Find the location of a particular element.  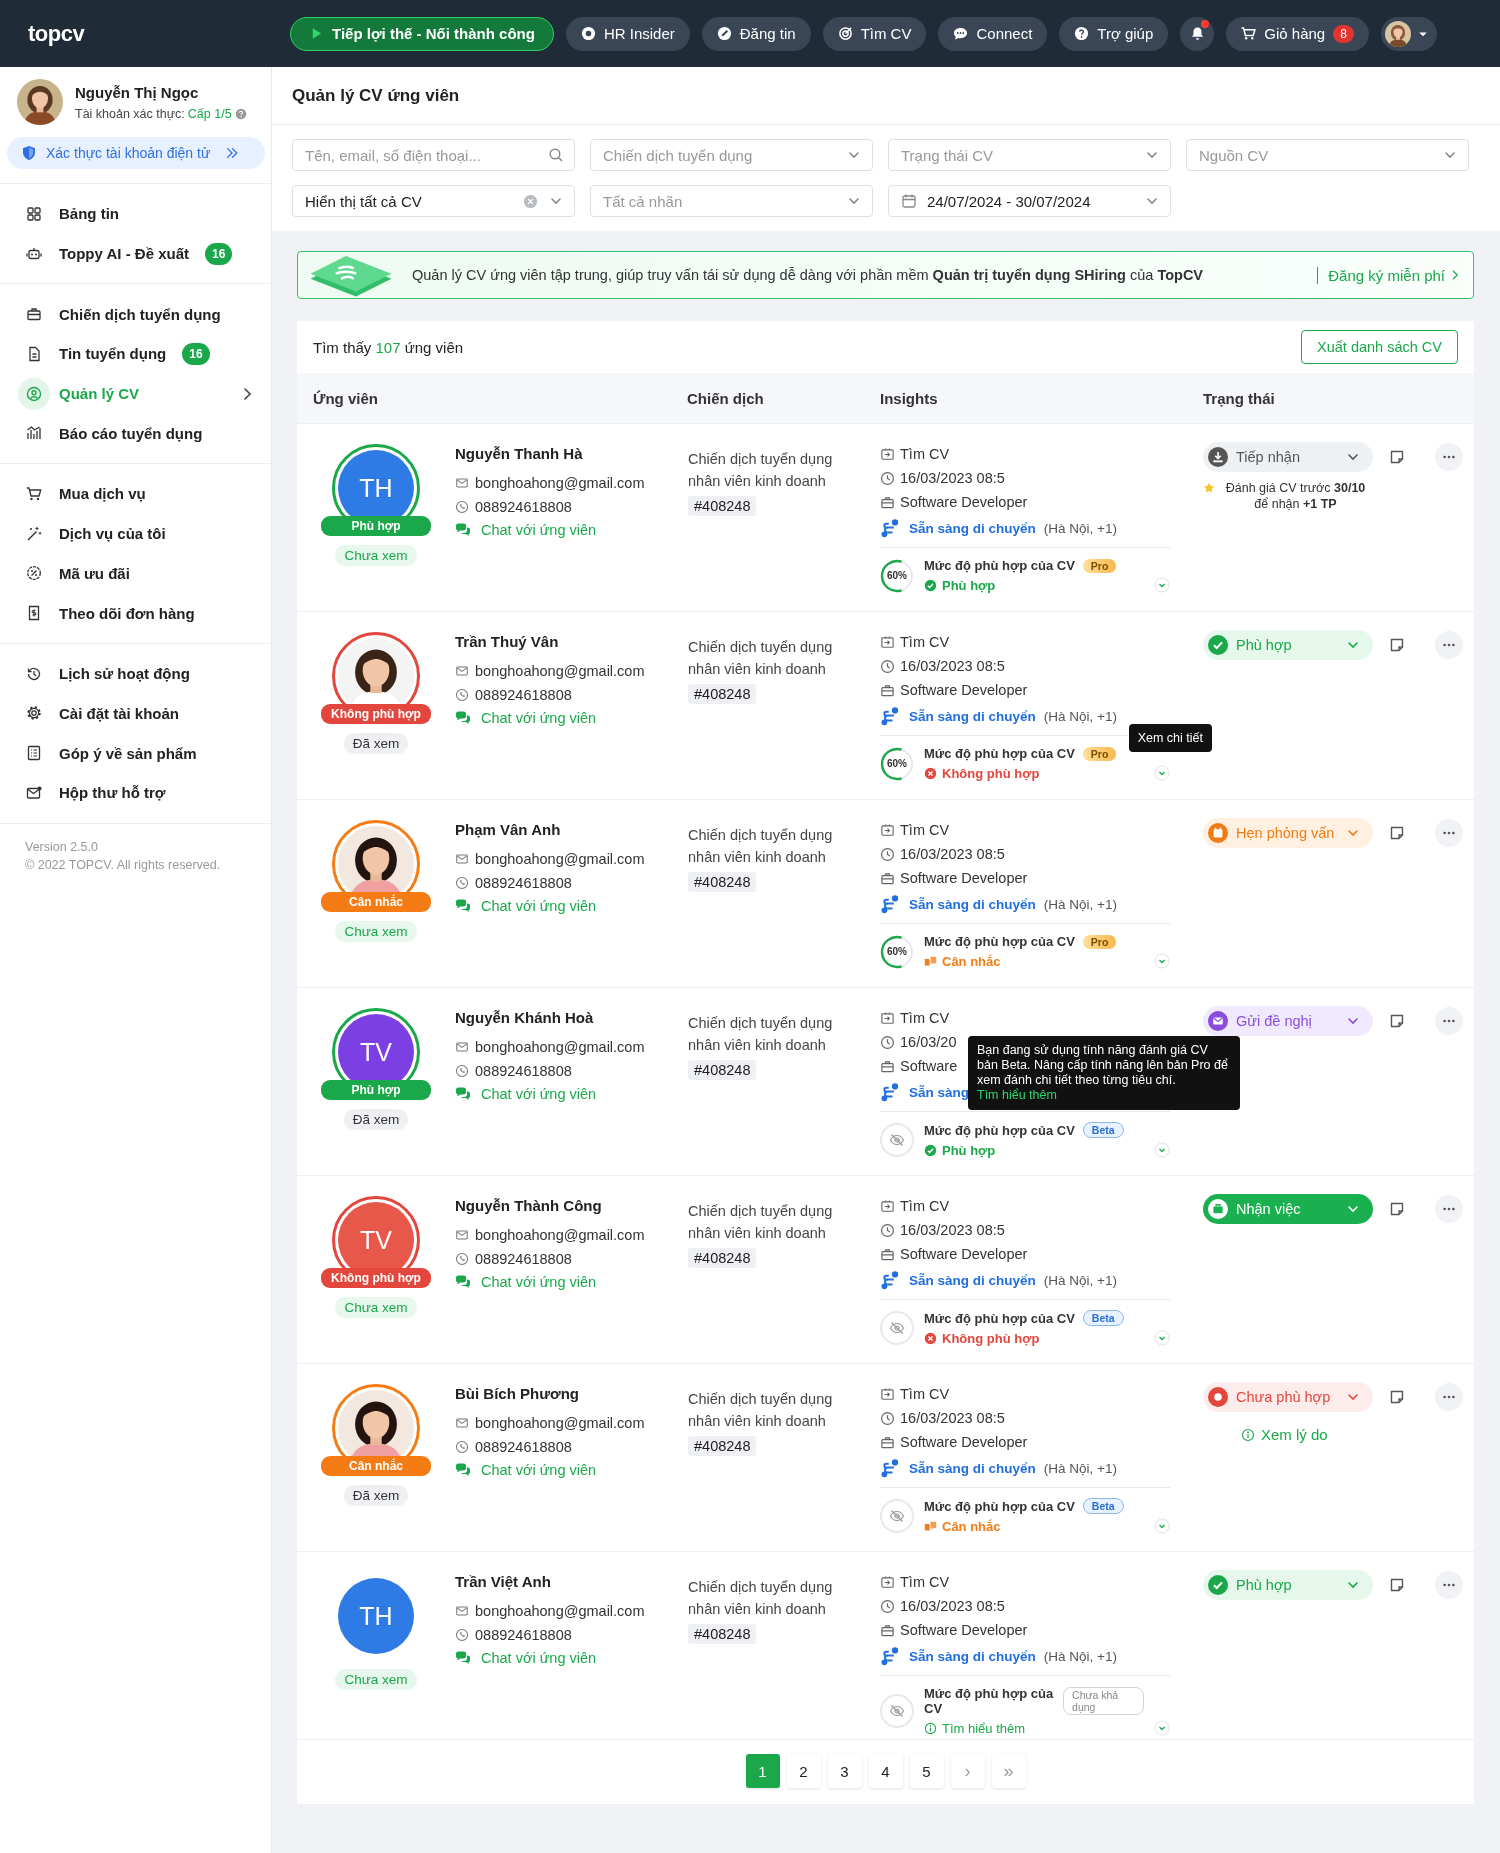

candidate-name: Nguyễn Thanh Hà is located at coordinates (571, 453).